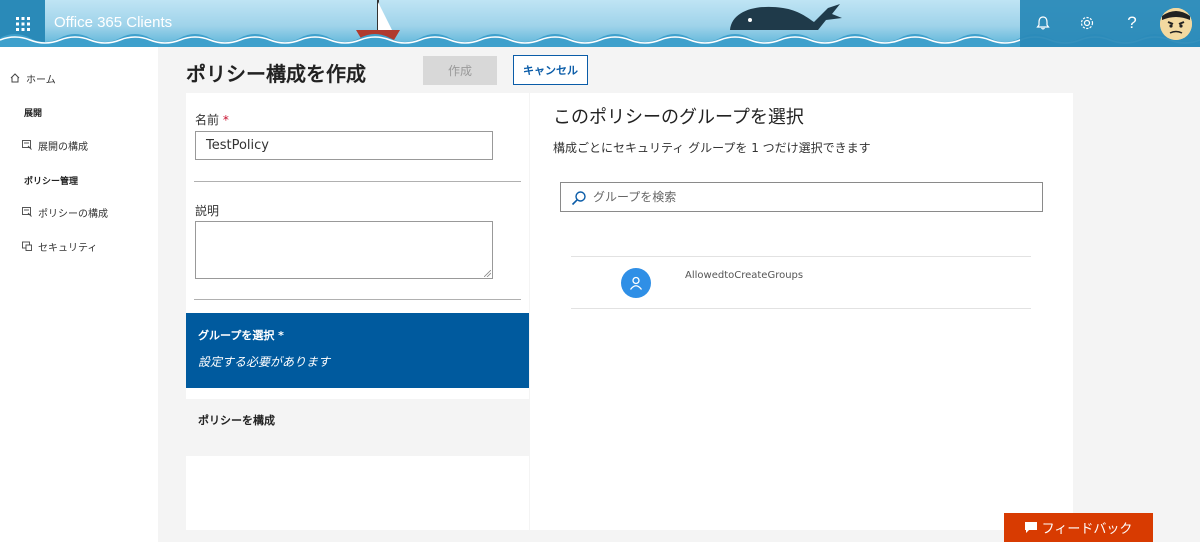  Describe the element at coordinates (636, 283) in the screenshot. I see `person-icon` at that location.